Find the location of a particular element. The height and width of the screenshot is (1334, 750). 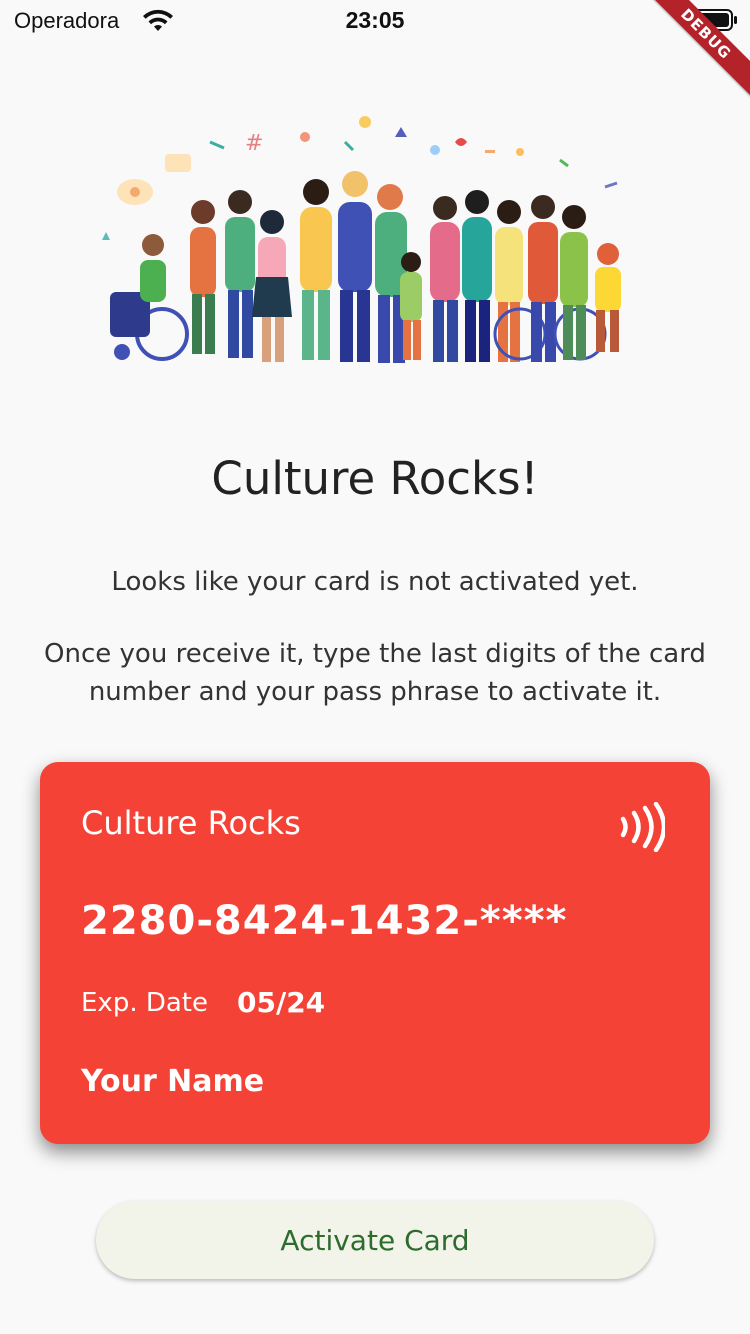

exp-date-label: Exp. Date is located at coordinates (144, 1003).